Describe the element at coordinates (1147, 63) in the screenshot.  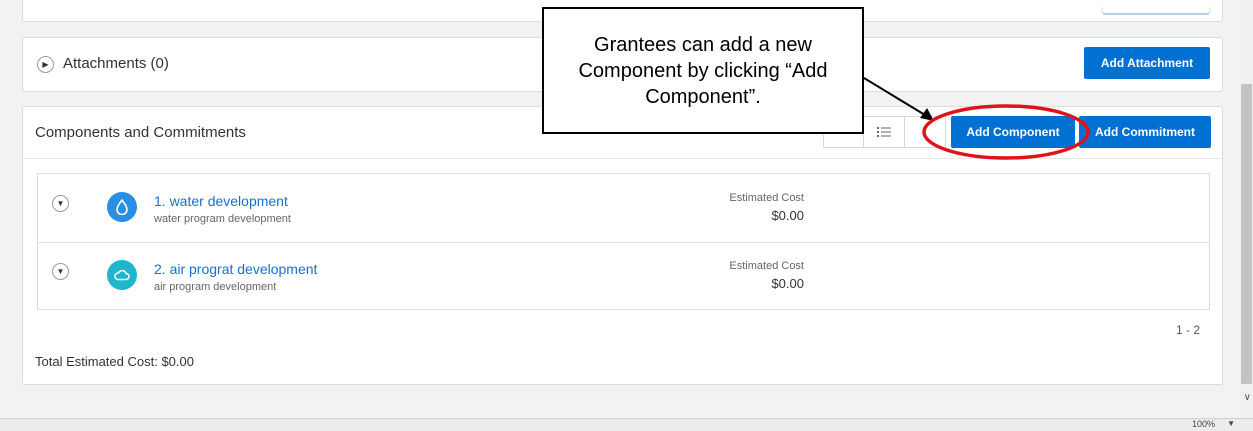
I see `add-attachment-button: Add Attachment` at that location.